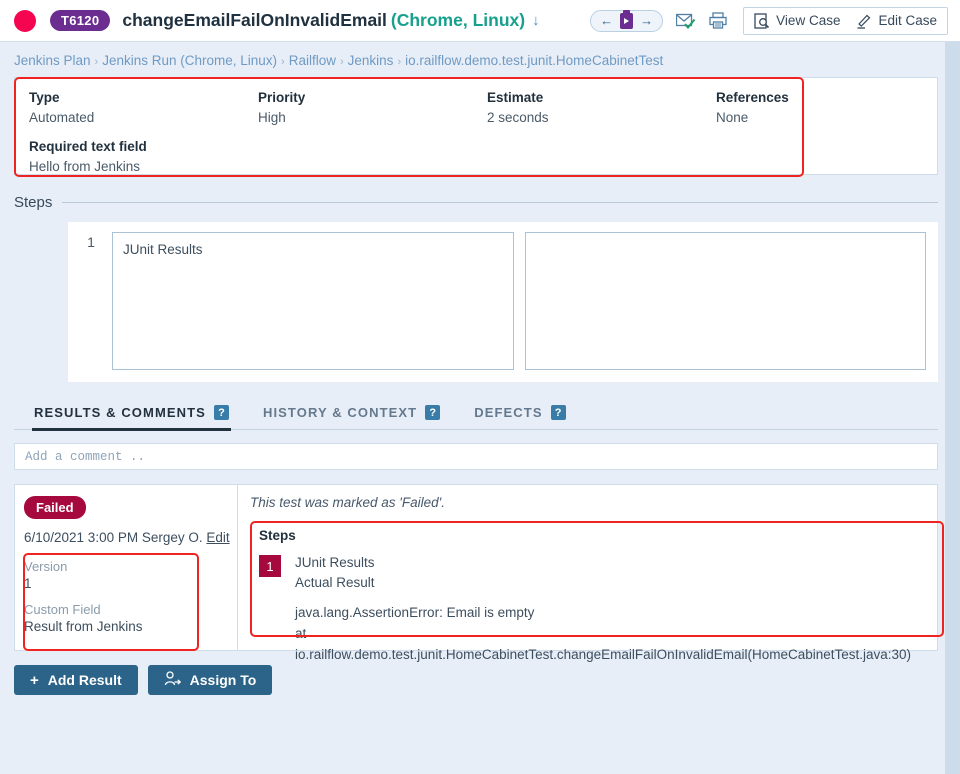 This screenshot has width=960, height=774. What do you see at coordinates (845, 20) in the screenshot?
I see `case-actions-group: View Case Edit Case` at bounding box center [845, 20].